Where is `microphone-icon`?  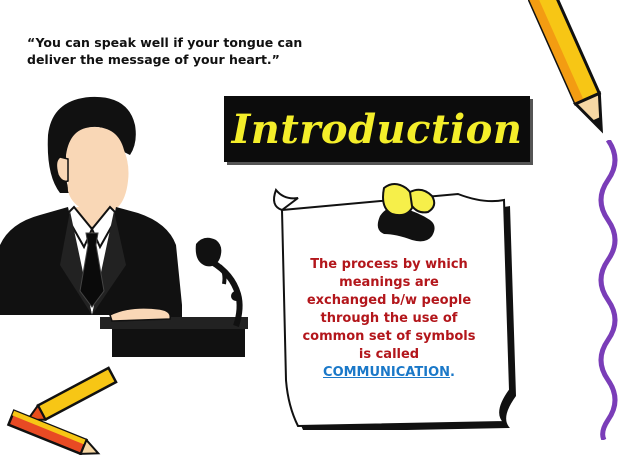
microphone-icon is located at coordinates (219, 282).